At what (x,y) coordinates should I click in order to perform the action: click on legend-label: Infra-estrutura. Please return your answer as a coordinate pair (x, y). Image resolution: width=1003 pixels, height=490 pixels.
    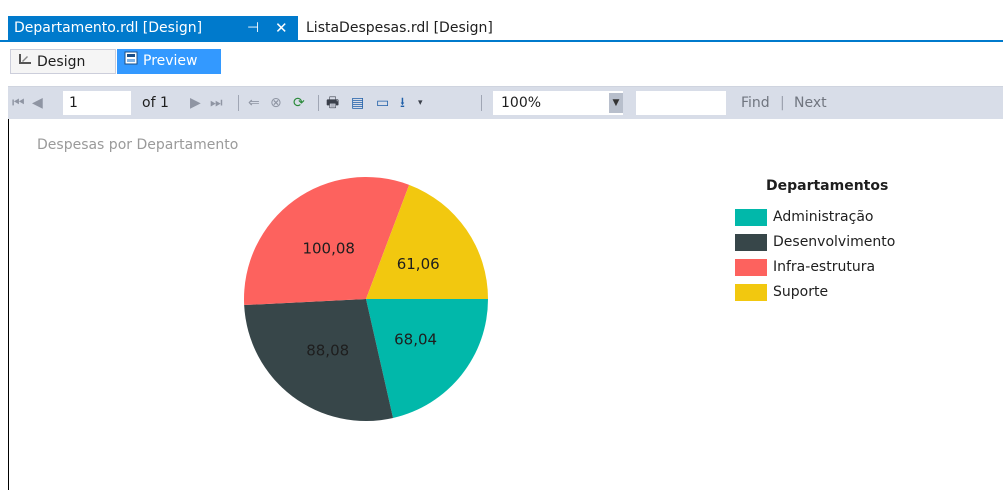
    Looking at the image, I should click on (824, 267).